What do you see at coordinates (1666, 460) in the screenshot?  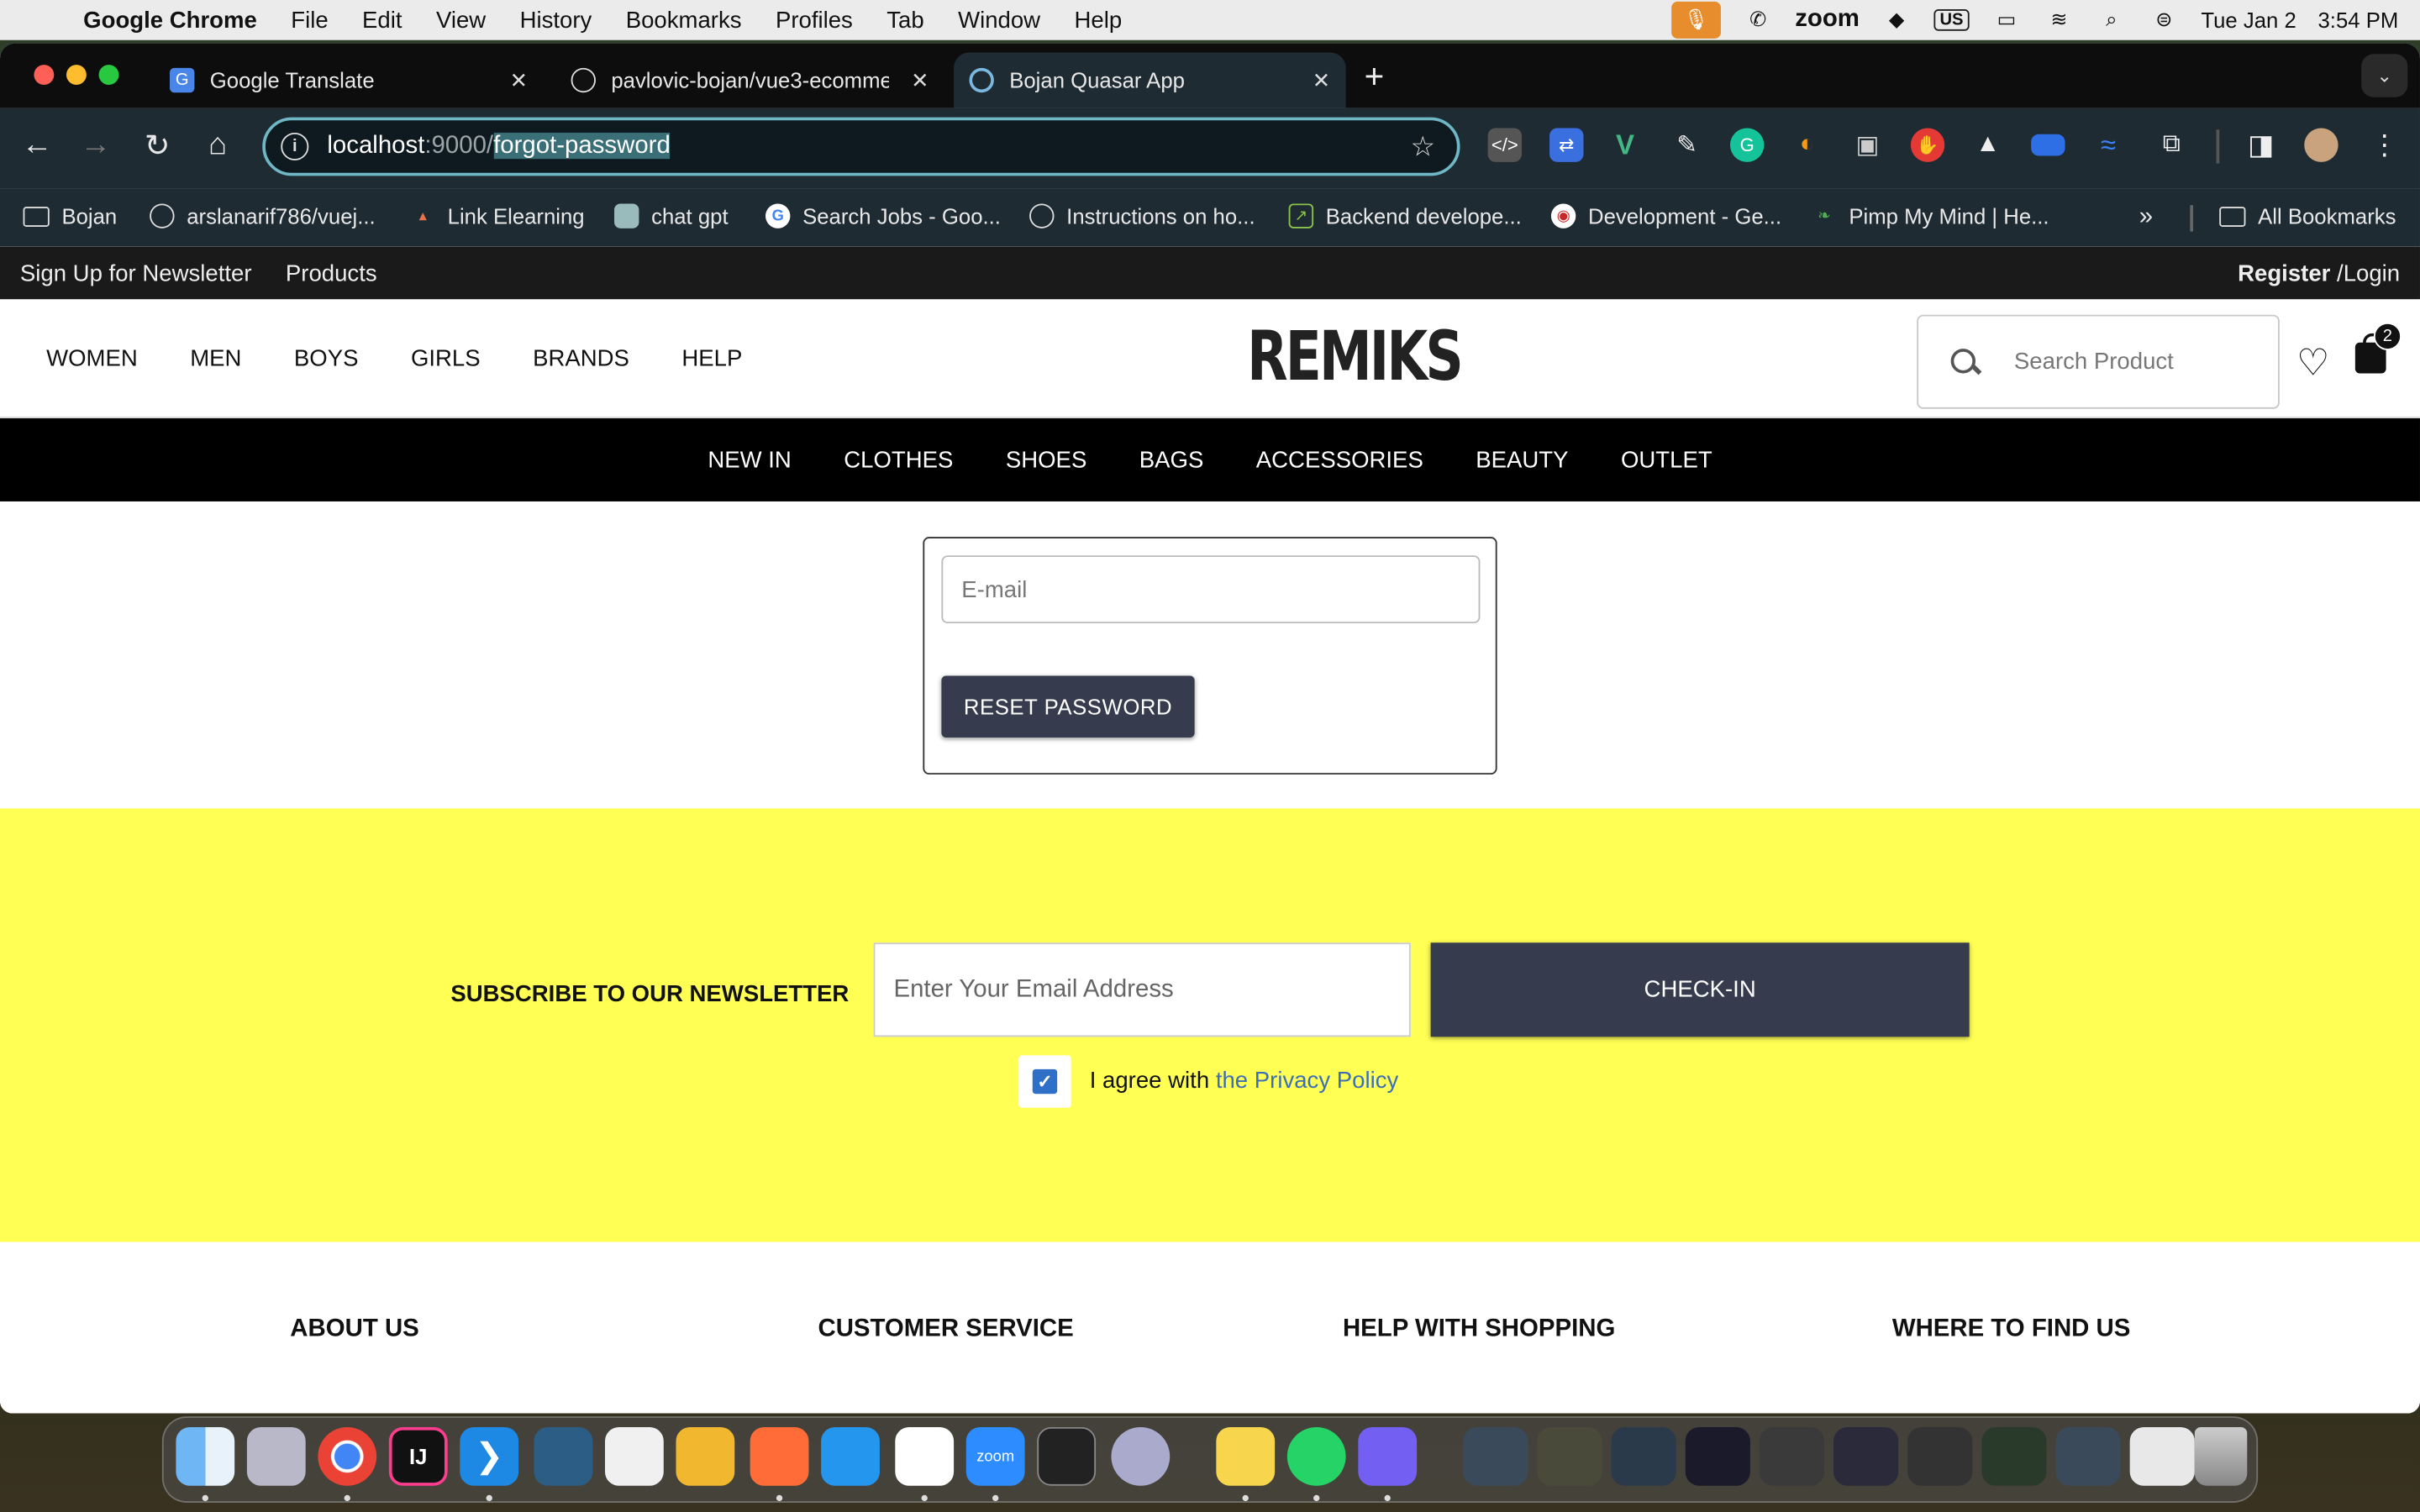 I see `category-outlet: OUTLET` at bounding box center [1666, 460].